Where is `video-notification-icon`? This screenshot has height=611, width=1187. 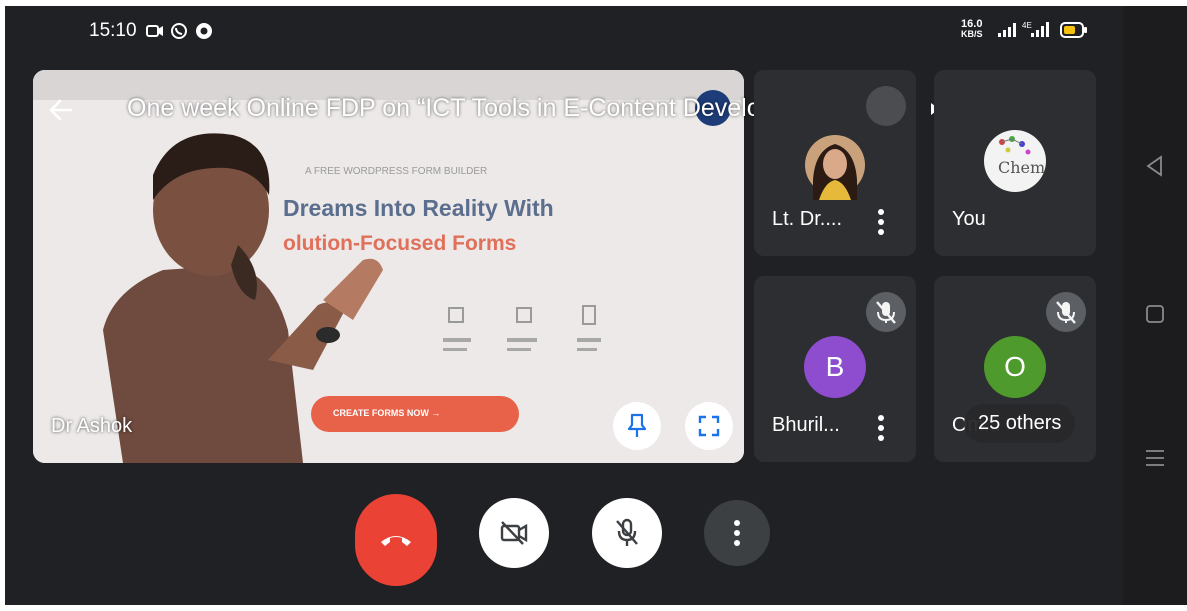
video-notification-icon is located at coordinates (154, 31).